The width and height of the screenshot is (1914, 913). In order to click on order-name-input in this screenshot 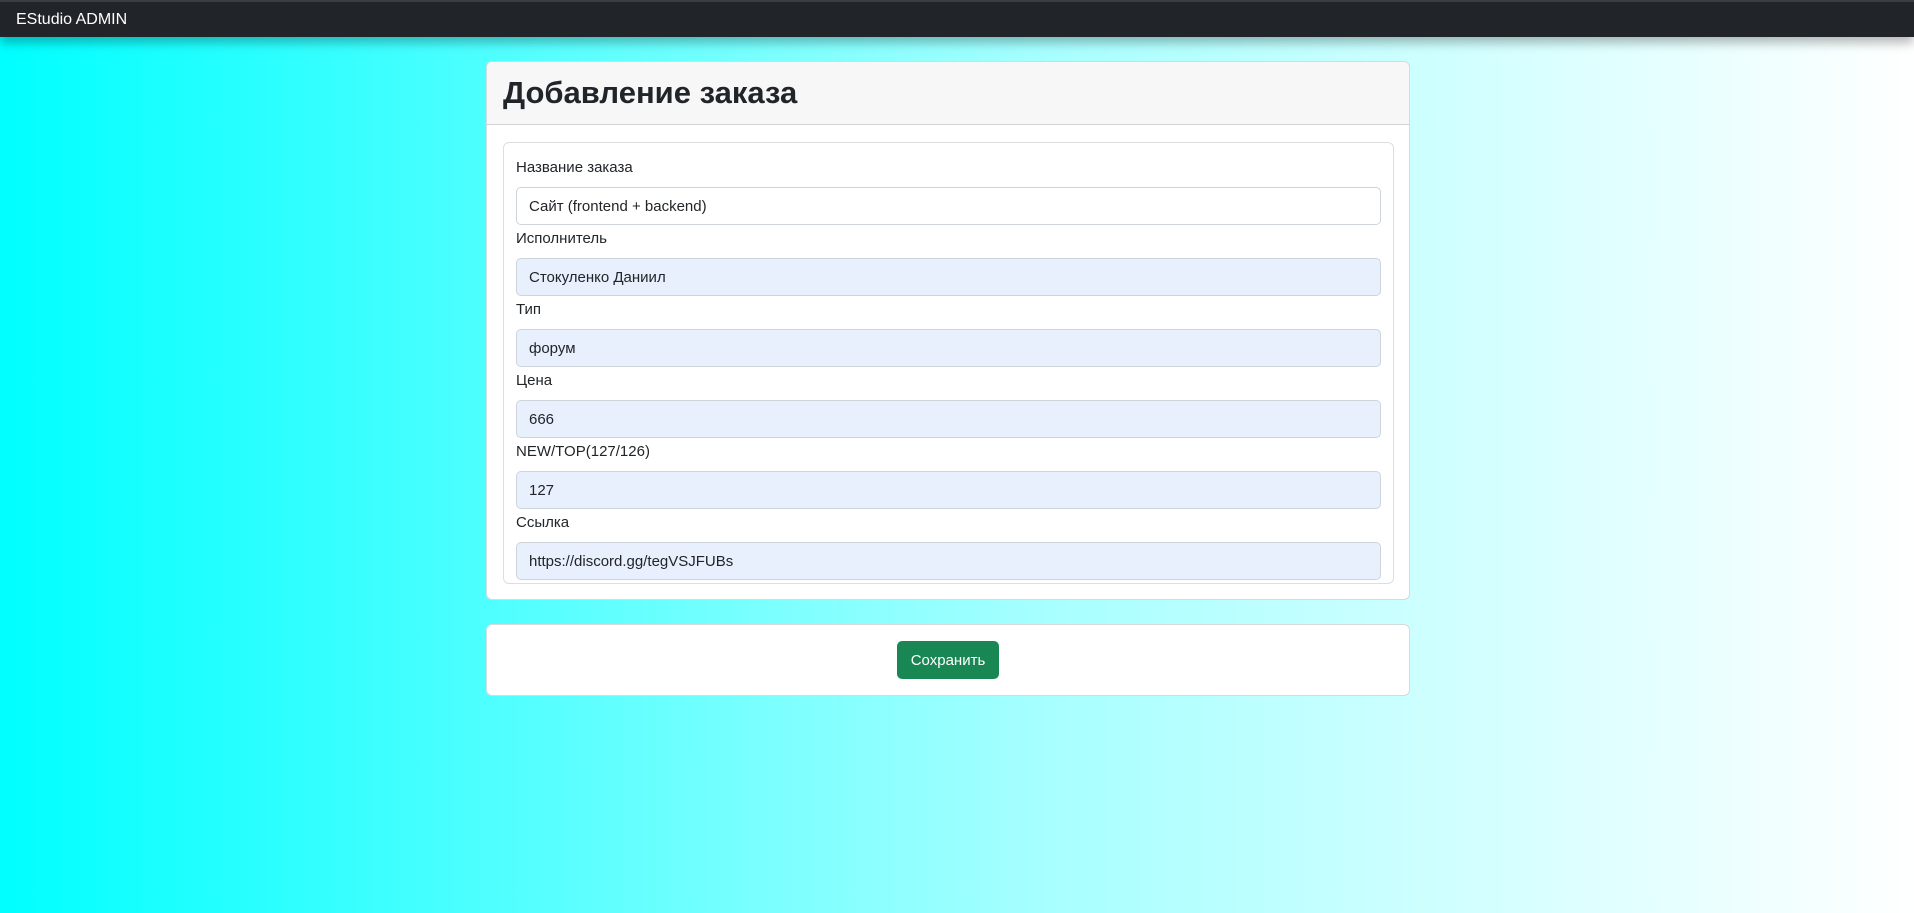, I will do `click(948, 206)`.